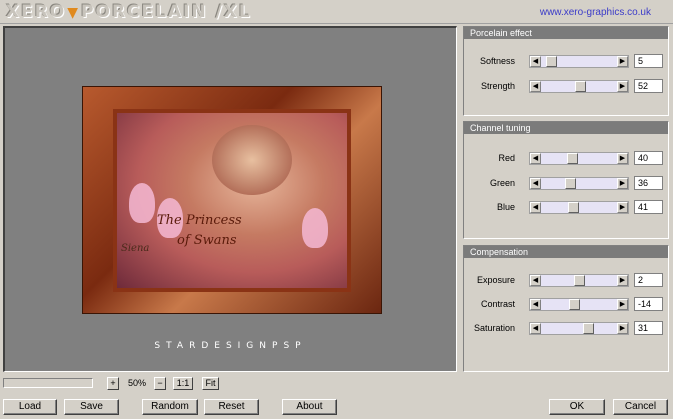  What do you see at coordinates (648, 280) in the screenshot?
I see `exposure-value-field: 2` at bounding box center [648, 280].